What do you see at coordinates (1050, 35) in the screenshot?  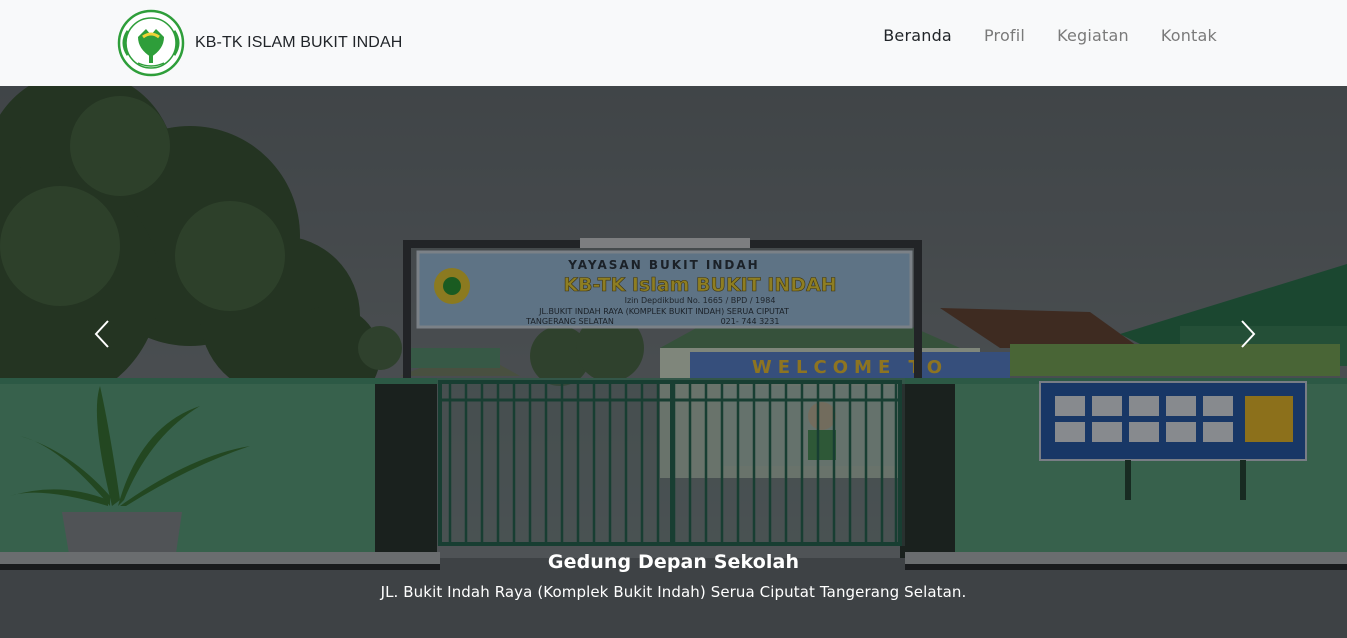 I see `main-nav: Beranda Profil Kegiatan Kontak` at bounding box center [1050, 35].